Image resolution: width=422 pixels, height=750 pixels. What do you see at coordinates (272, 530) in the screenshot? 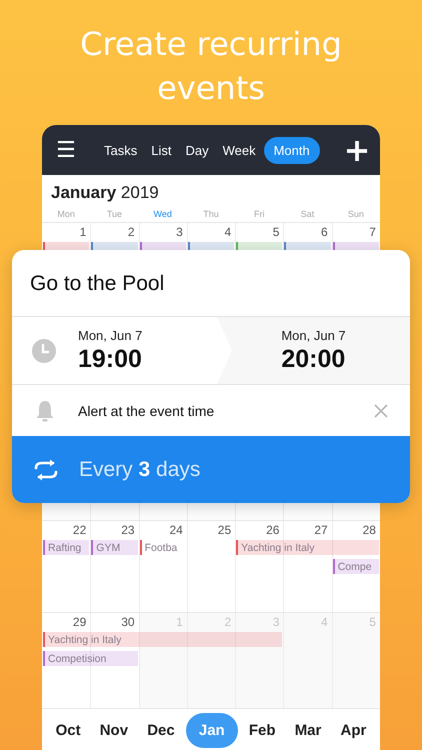
I see `date-number: 26` at bounding box center [272, 530].